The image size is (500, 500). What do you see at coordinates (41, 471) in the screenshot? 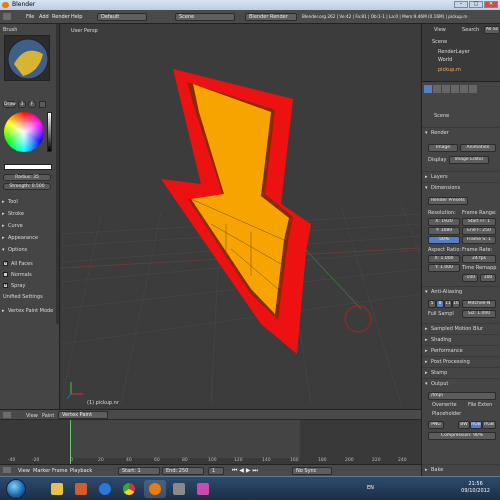
I see `timeline-marker-menu: Marker` at bounding box center [41, 471].